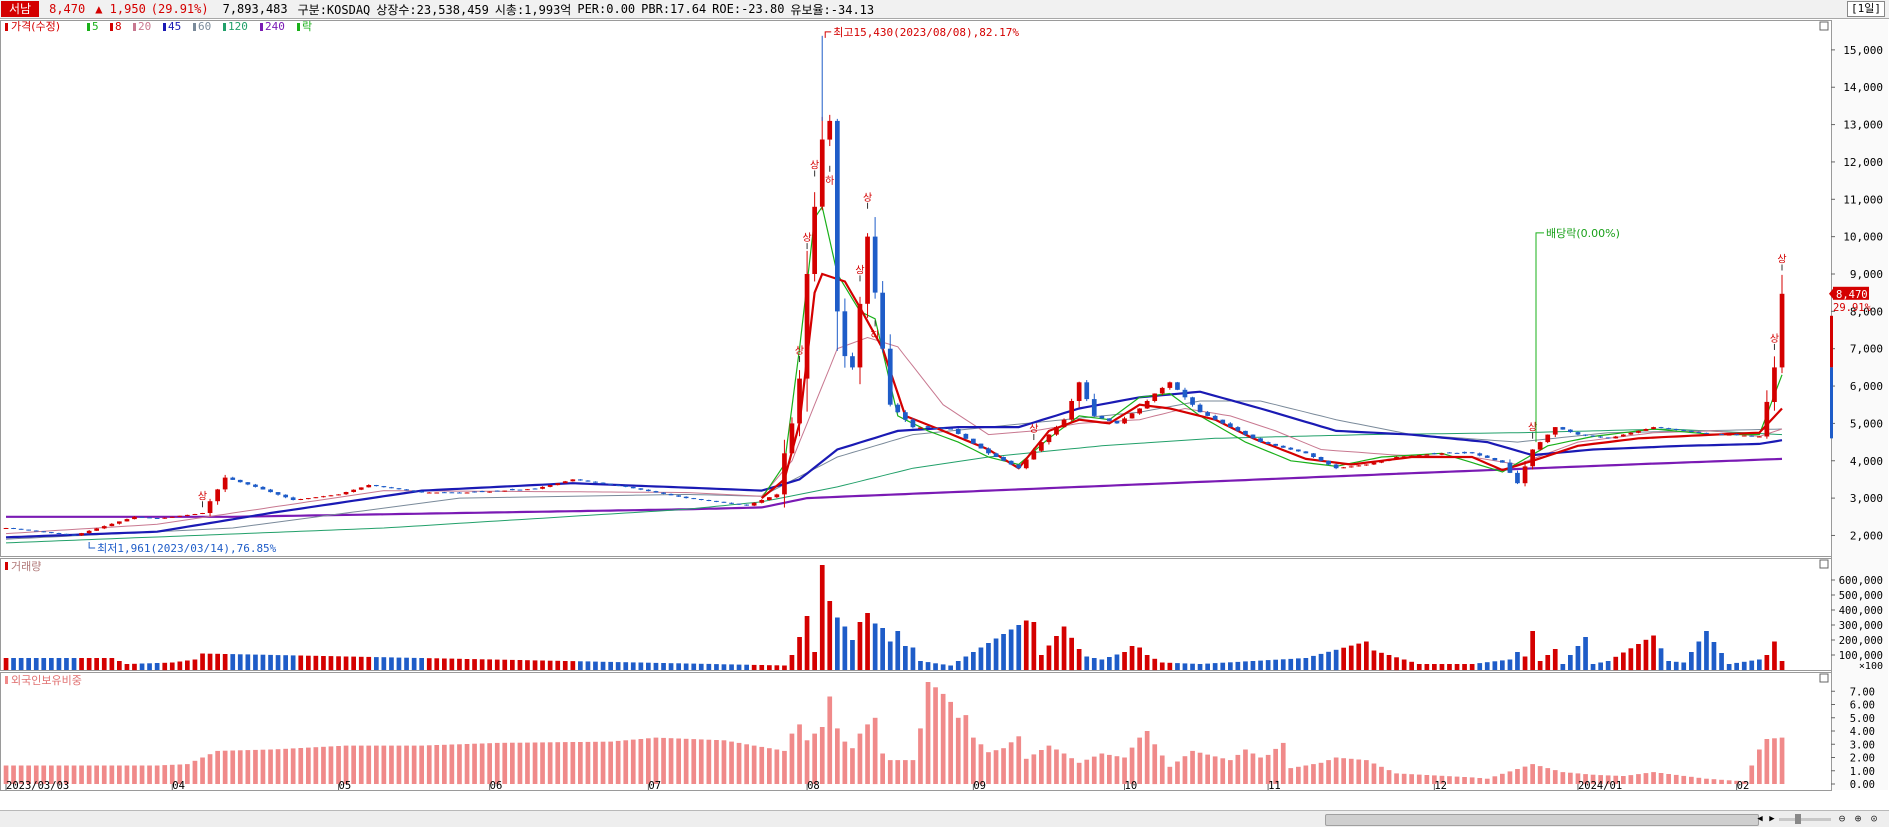 The width and height of the screenshot is (1889, 827). I want to click on stock-name: 서남, so click(20, 9).